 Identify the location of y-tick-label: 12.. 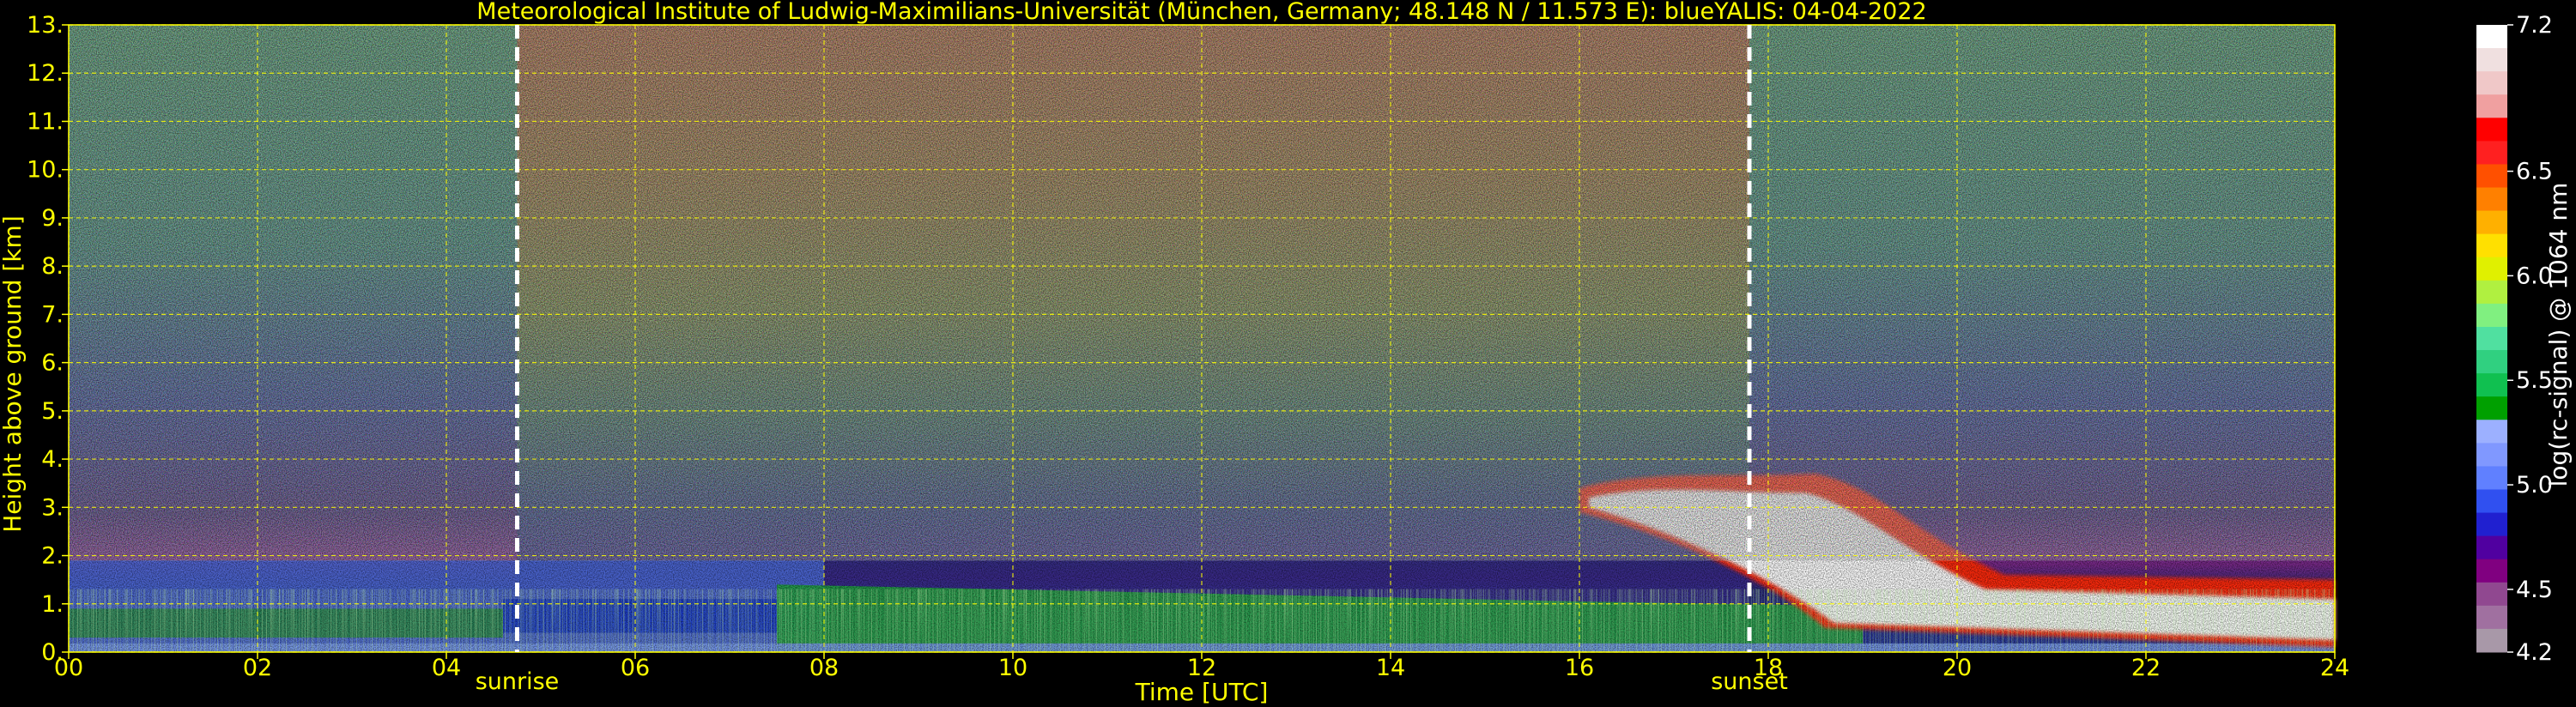
(45, 74).